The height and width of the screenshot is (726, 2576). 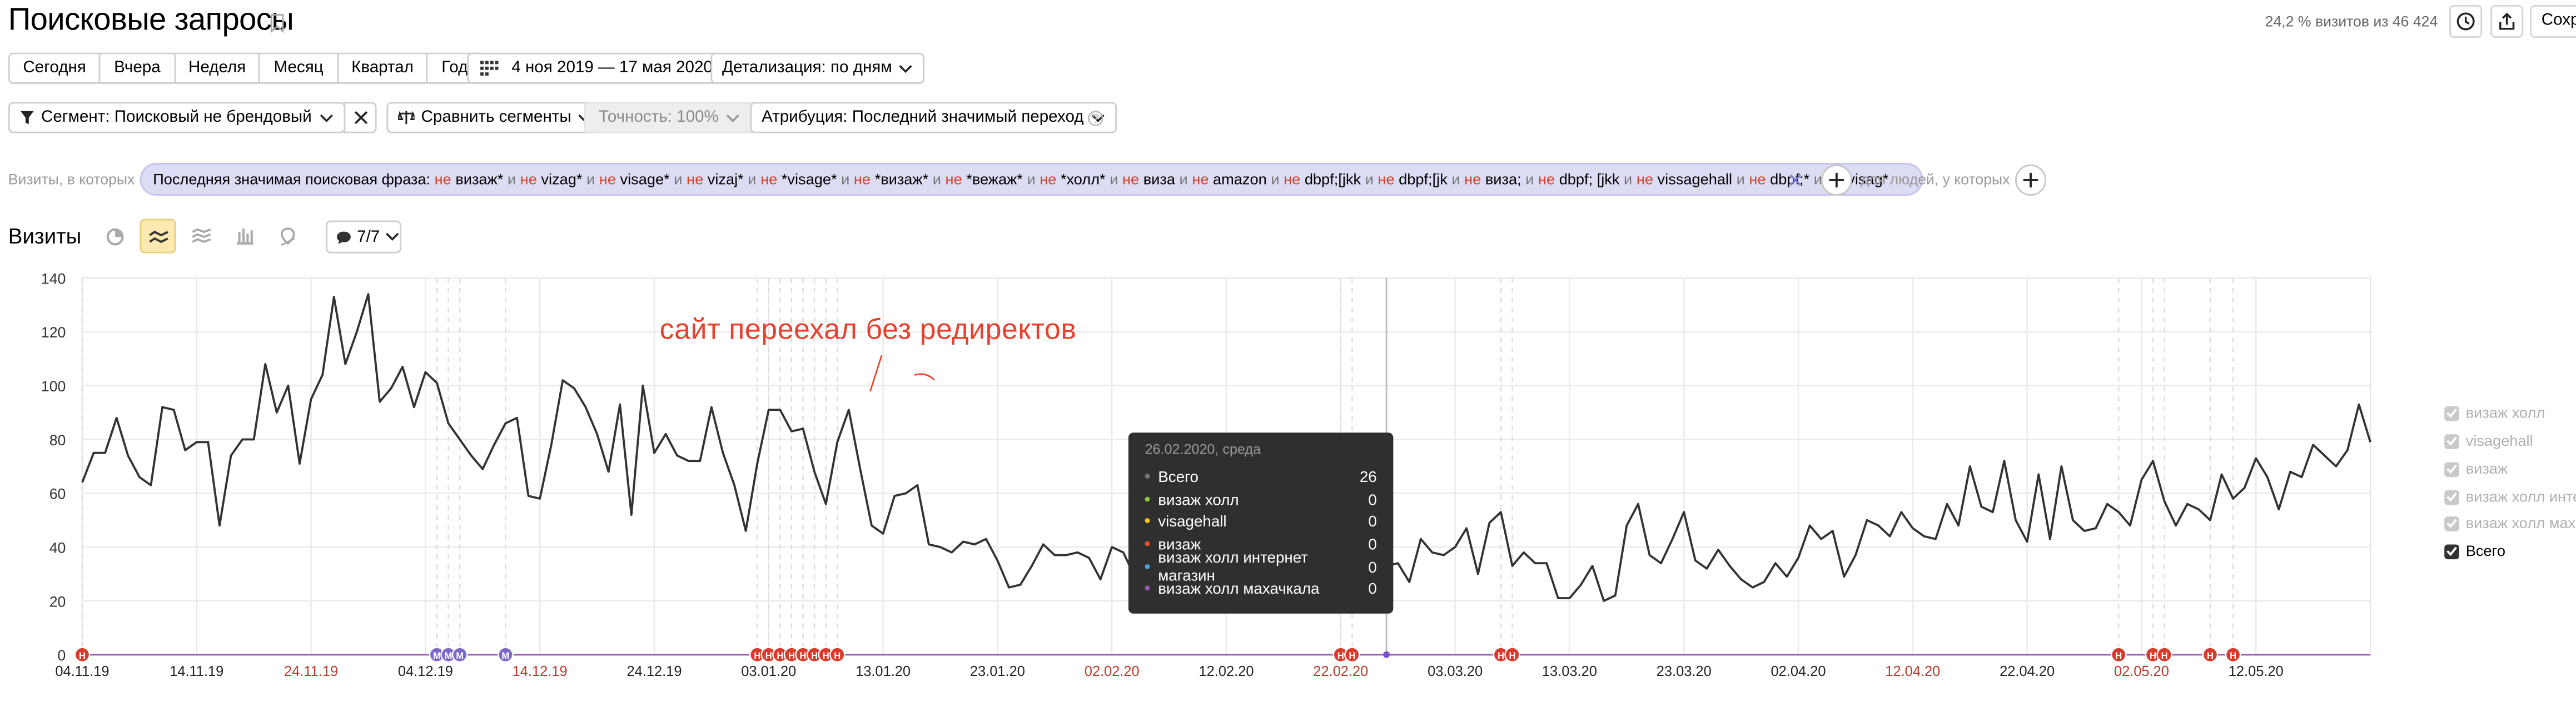 I want to click on export-button, so click(x=2507, y=21).